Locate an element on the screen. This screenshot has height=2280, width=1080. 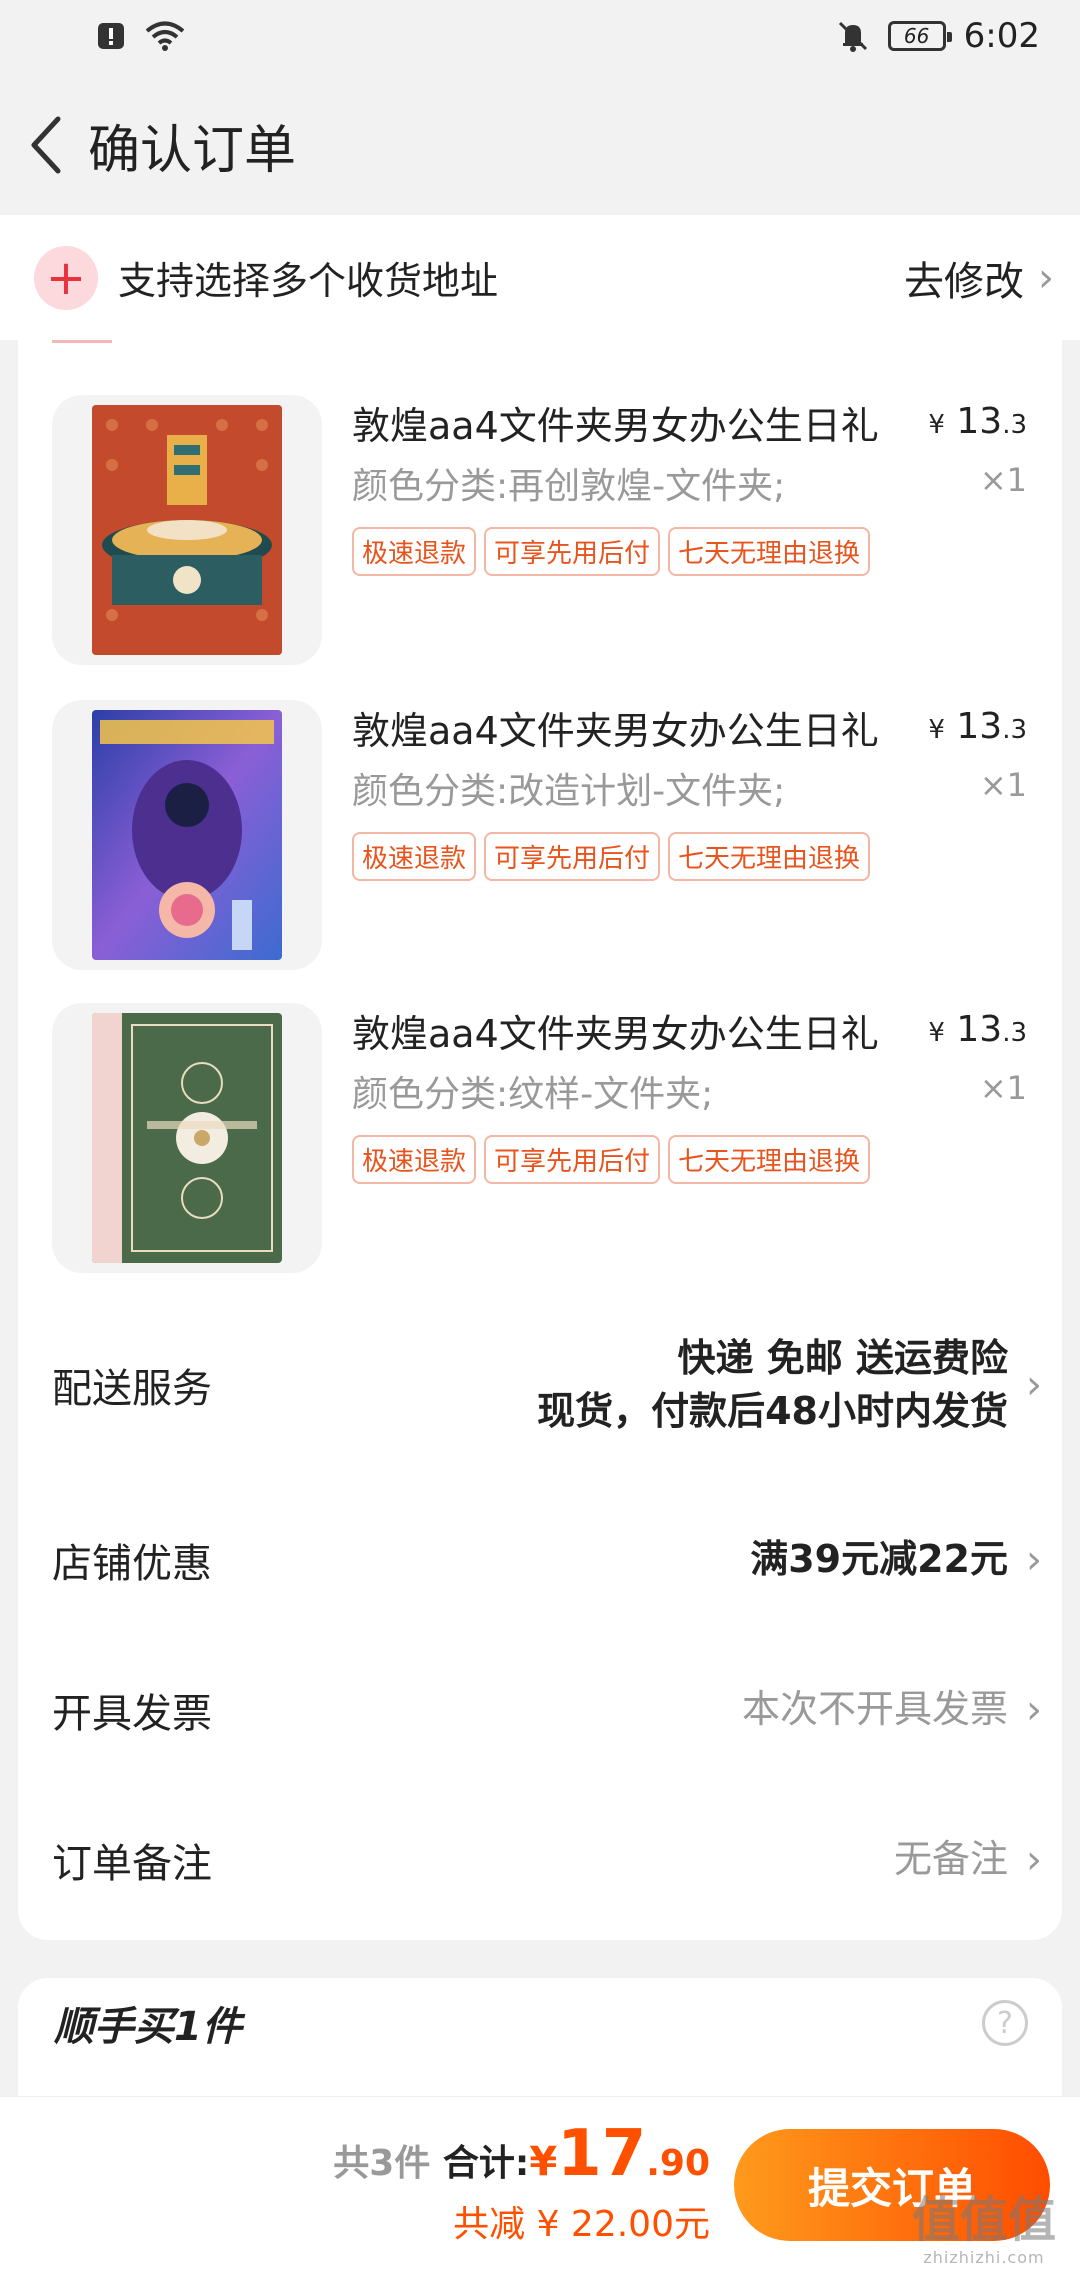
discount-value: 满39元减22元 is located at coordinates (879, 1559).